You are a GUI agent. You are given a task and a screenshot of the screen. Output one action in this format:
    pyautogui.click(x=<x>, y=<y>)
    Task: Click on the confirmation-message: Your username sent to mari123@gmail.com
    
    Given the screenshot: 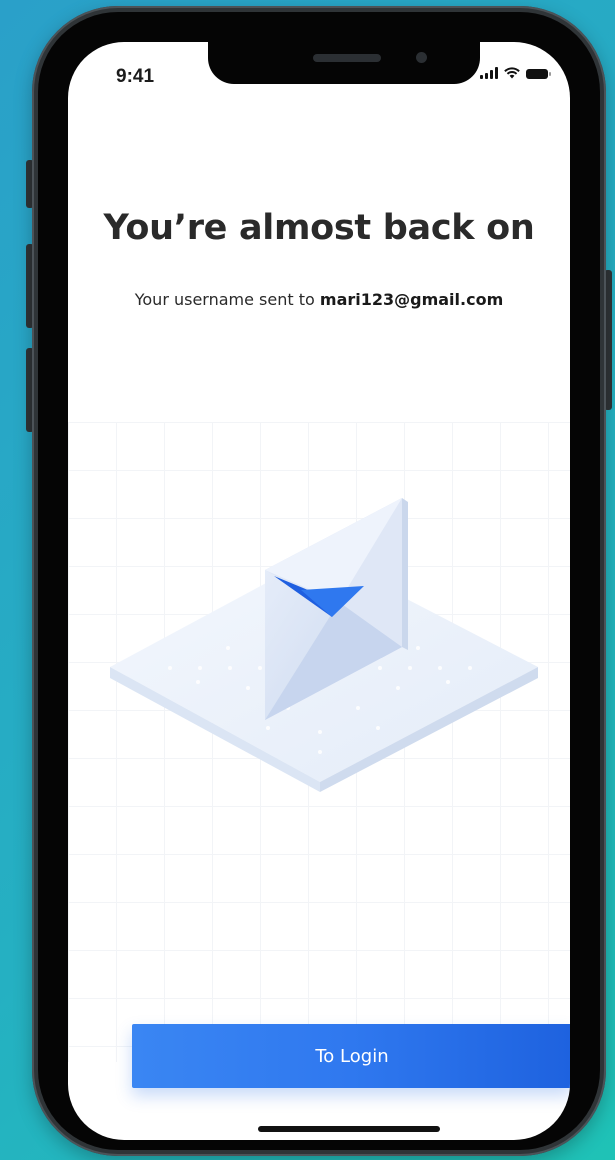 What is the action you would take?
    pyautogui.click(x=319, y=299)
    